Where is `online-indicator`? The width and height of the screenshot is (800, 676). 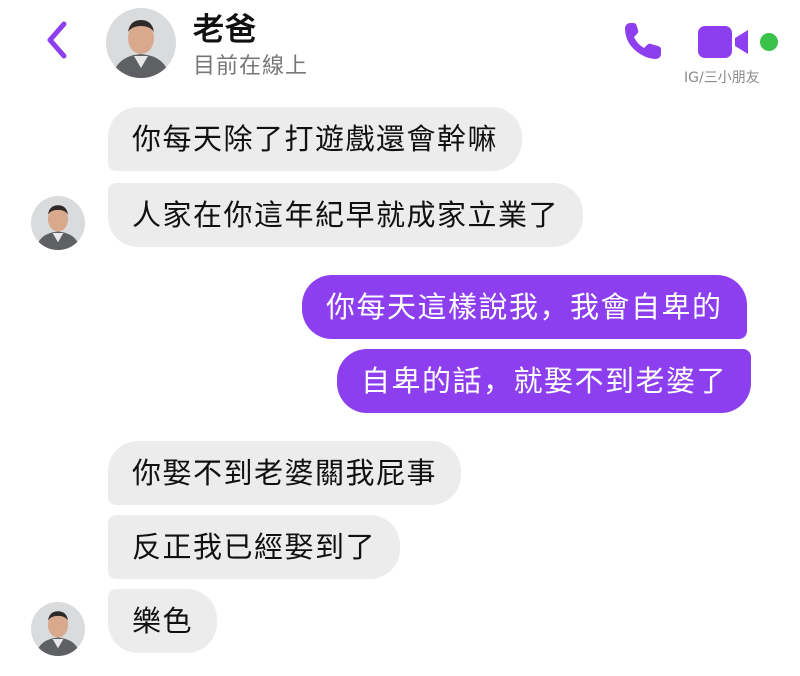
online-indicator is located at coordinates (769, 42).